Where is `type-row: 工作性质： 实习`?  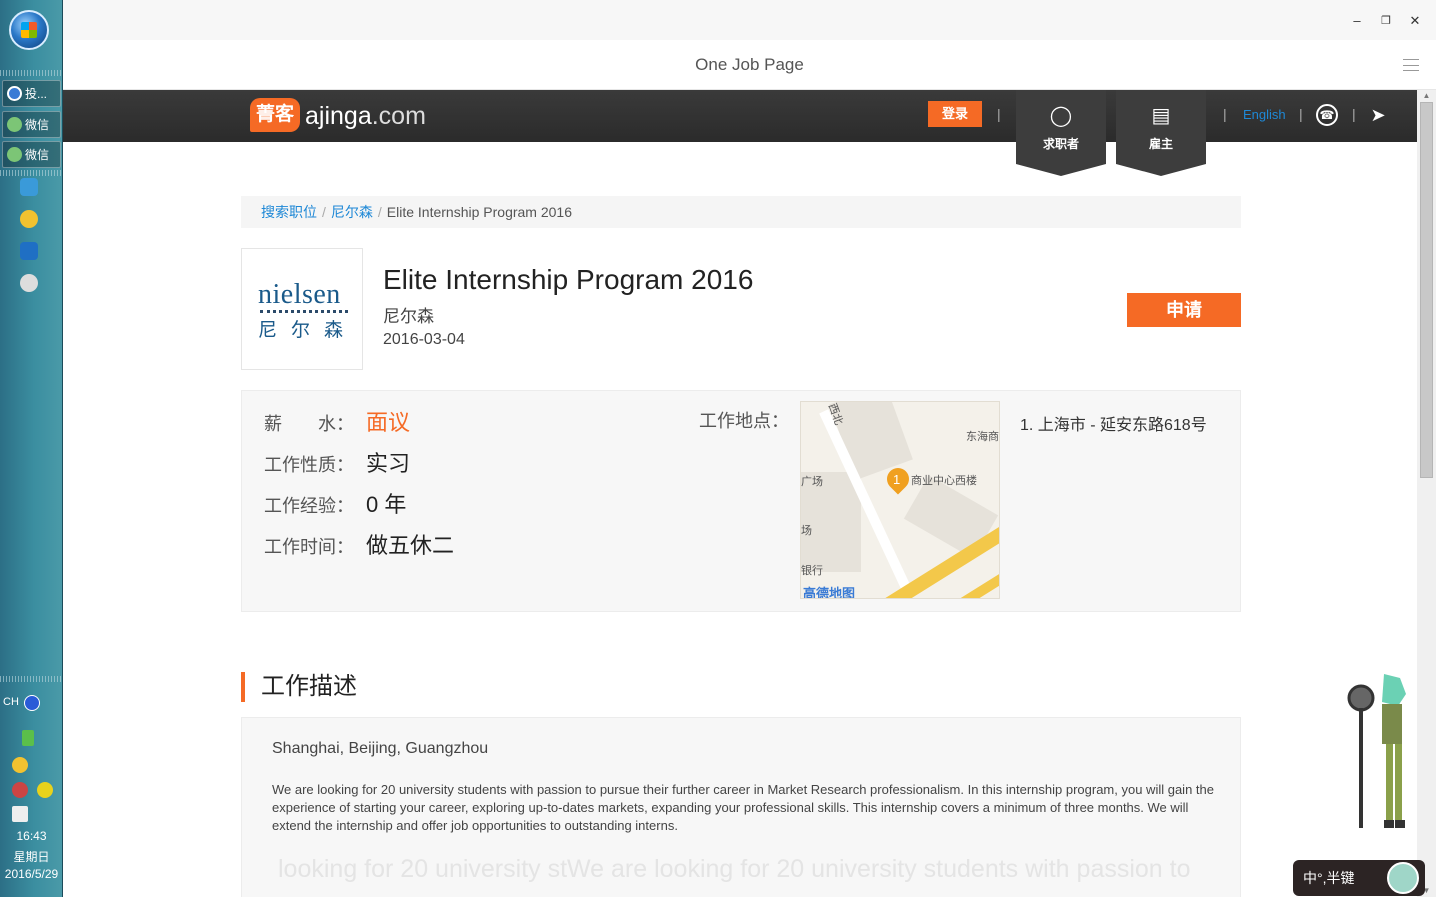 type-row: 工作性质： 实习 is located at coordinates (337, 462).